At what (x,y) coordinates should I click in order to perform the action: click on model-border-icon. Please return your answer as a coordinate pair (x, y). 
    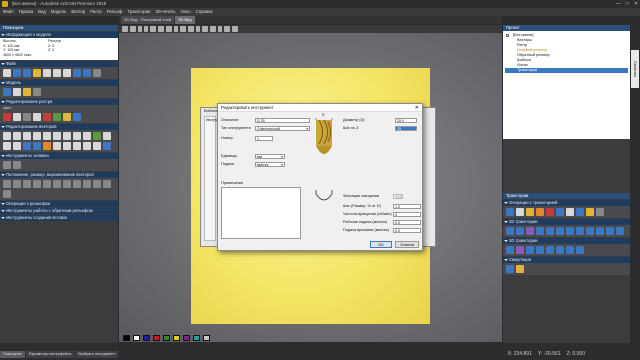
    Looking at the image, I should click on (27, 92).